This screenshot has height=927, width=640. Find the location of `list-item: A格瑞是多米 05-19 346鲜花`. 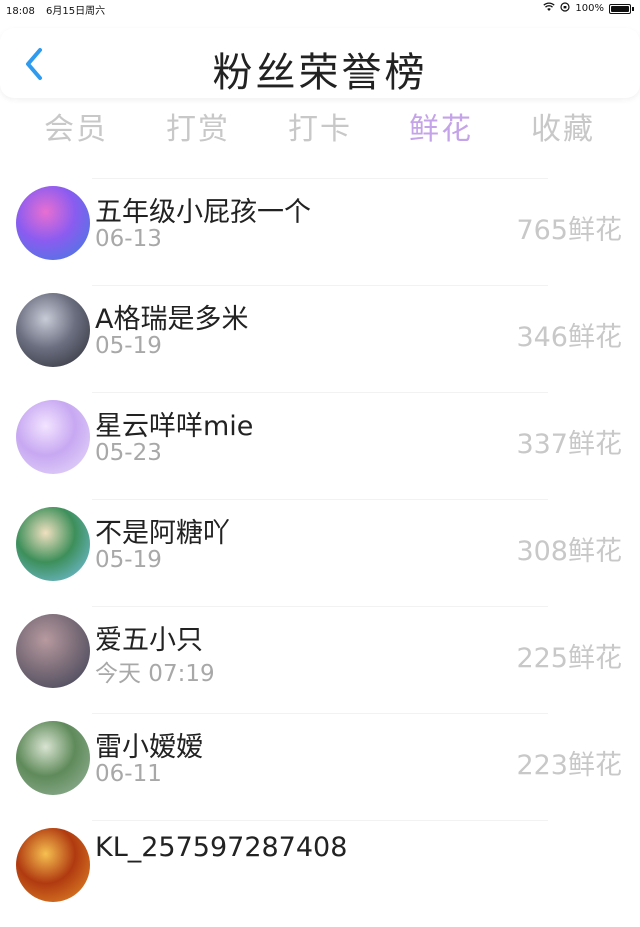

list-item: A格瑞是多米 05-19 346鲜花 is located at coordinates (320, 338).